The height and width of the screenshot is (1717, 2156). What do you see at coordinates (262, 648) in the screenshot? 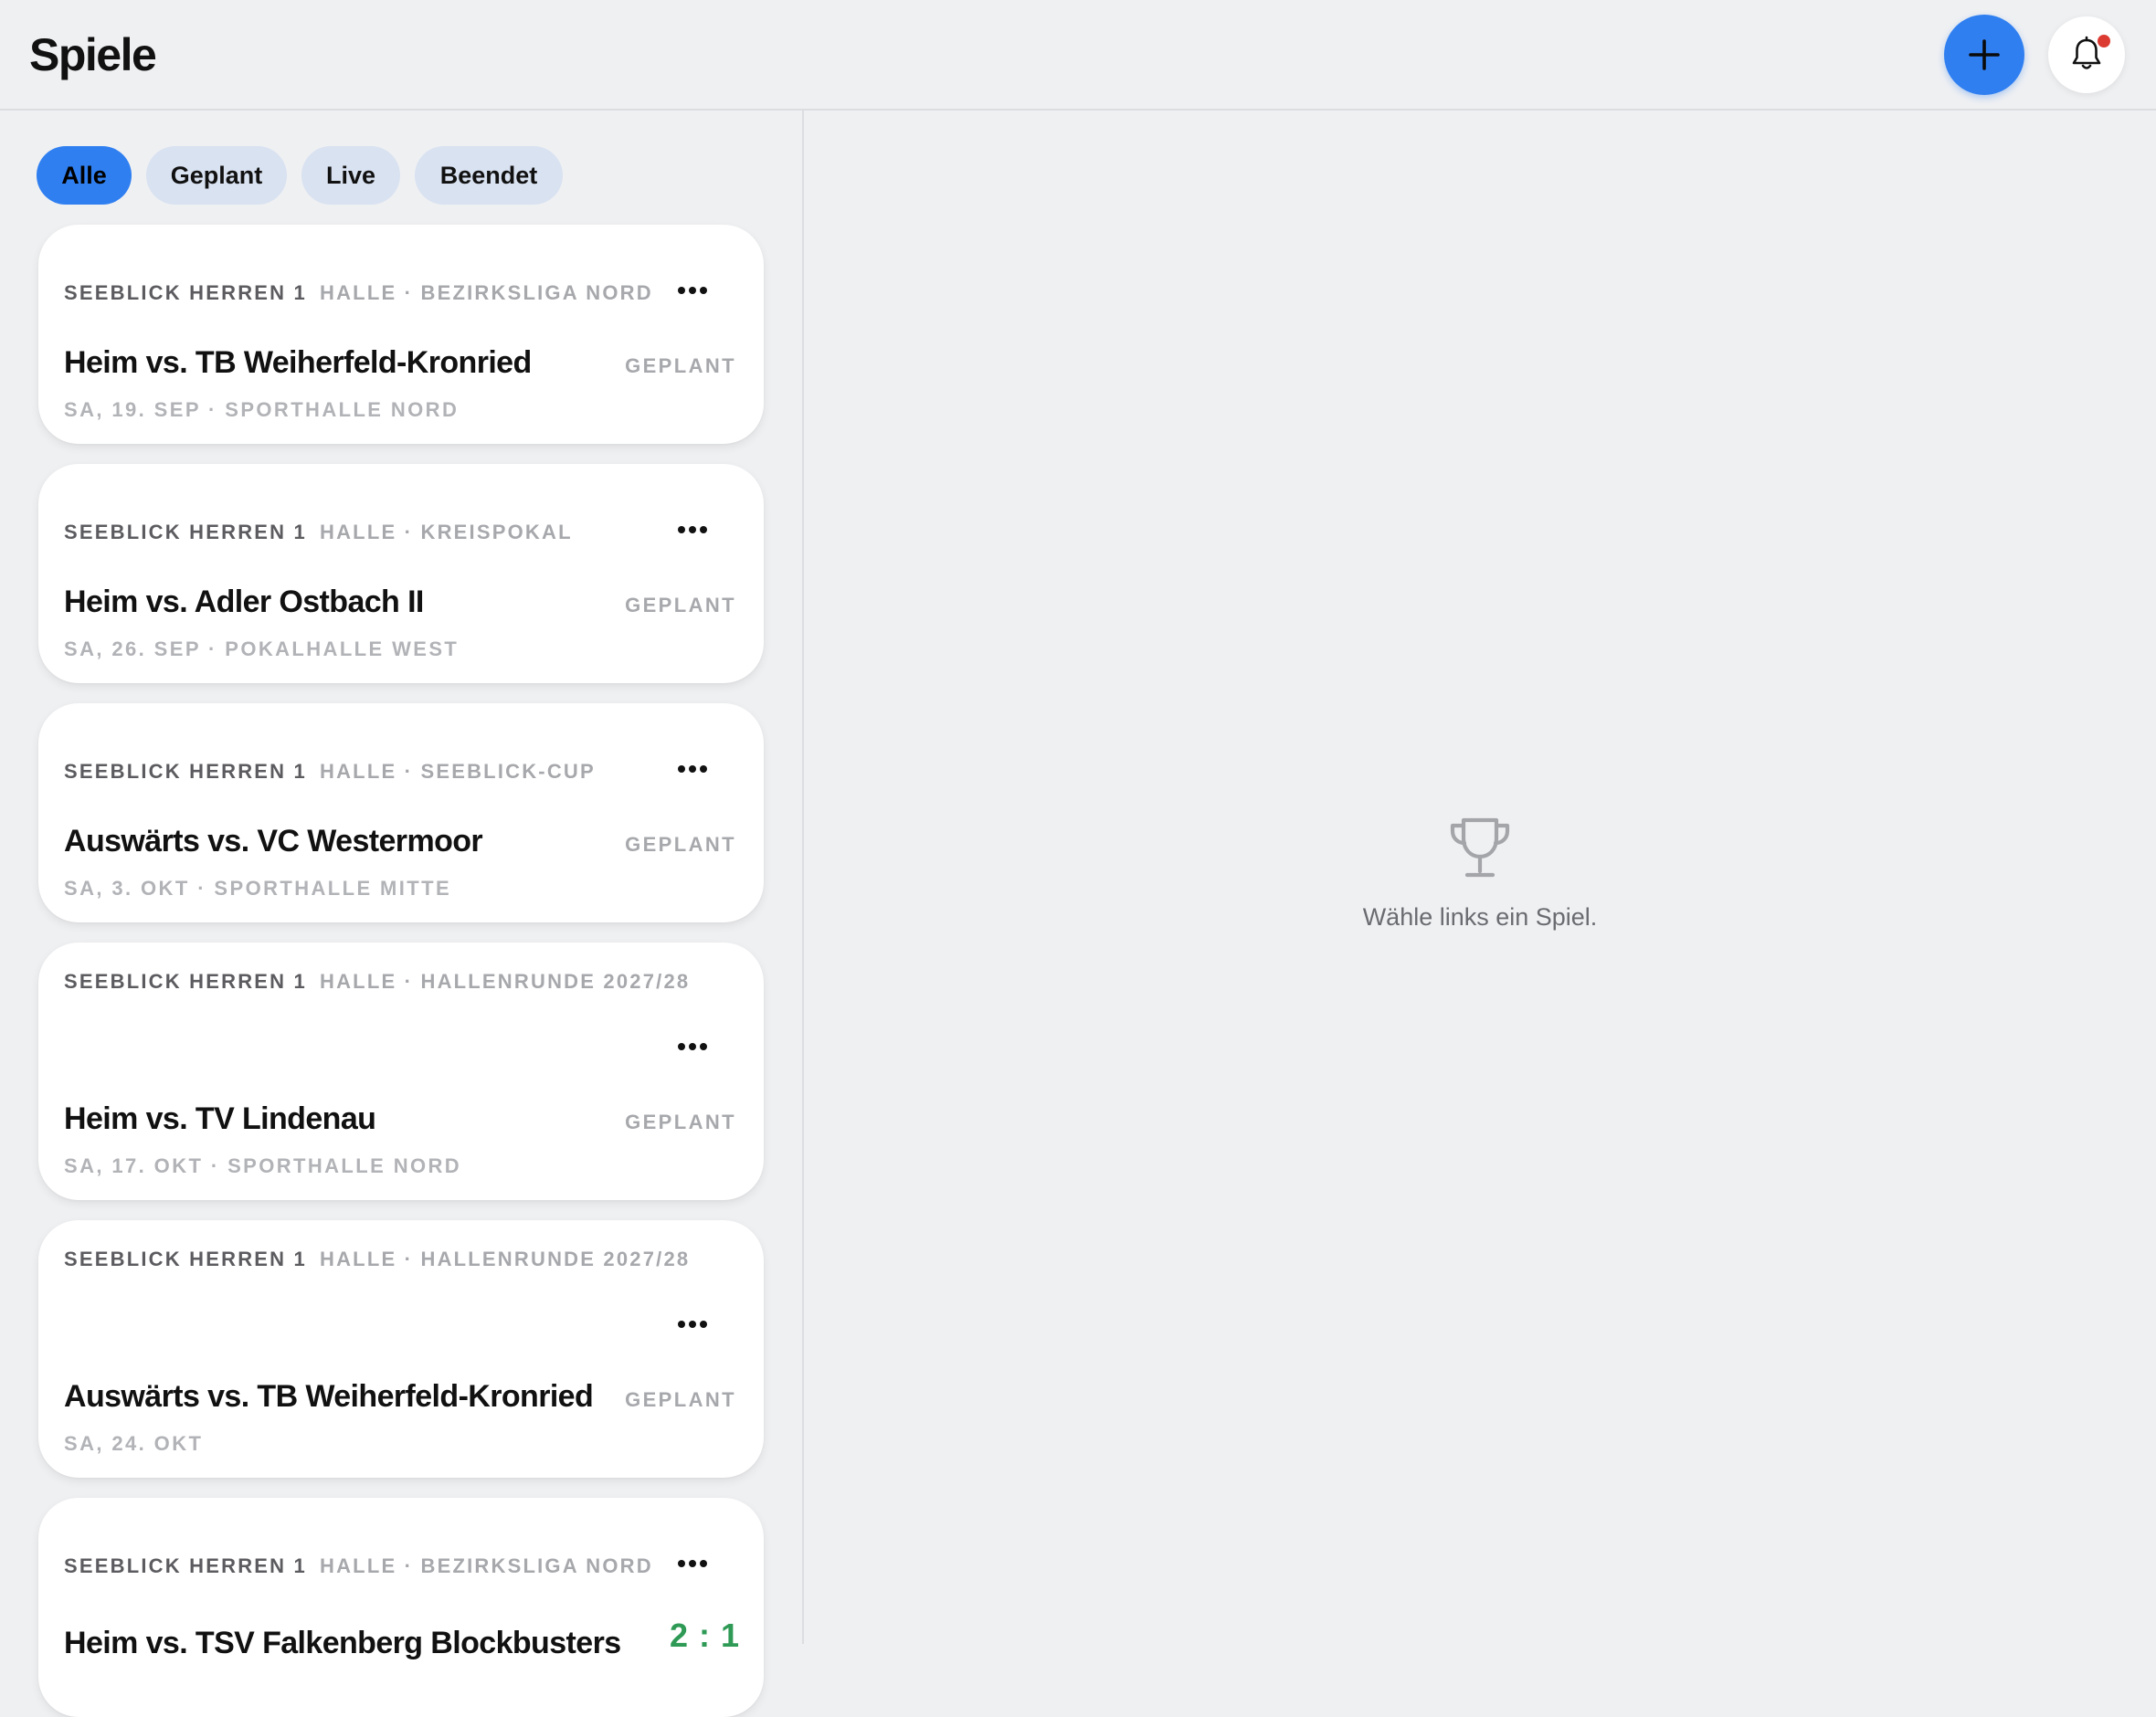
I see `match-date-venue: SA, 26. SEP · POKALHALLE WEST` at bounding box center [262, 648].